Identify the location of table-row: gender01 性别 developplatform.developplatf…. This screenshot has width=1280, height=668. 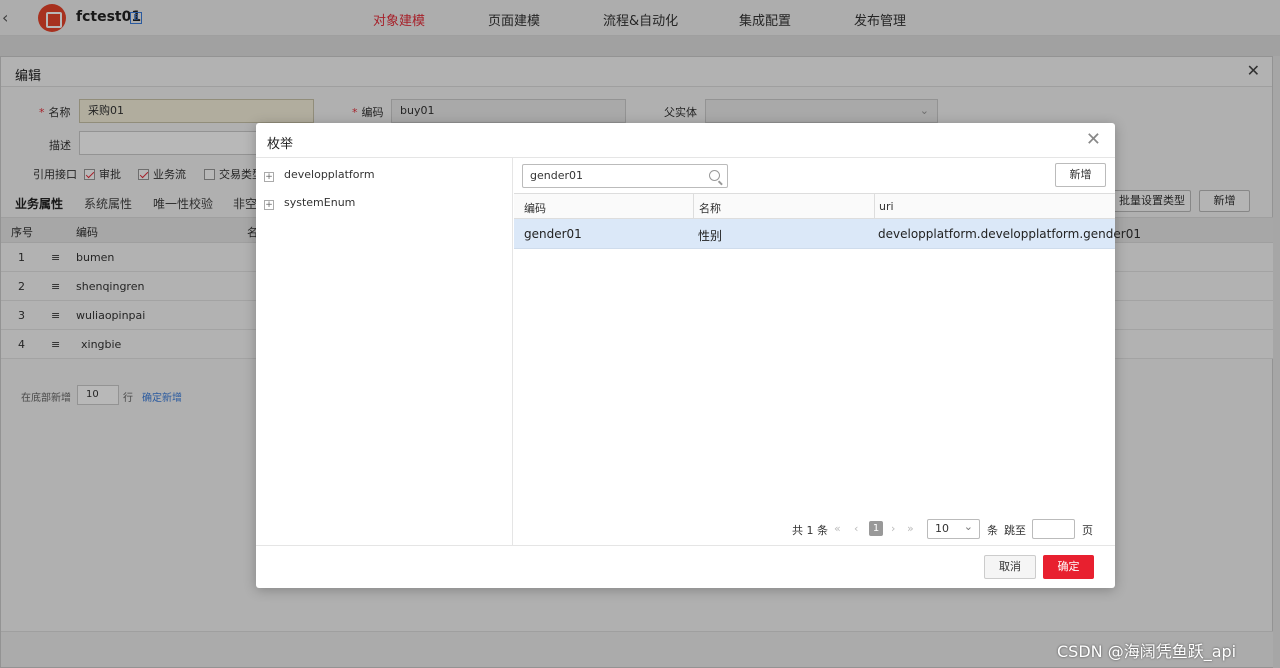
(827, 234).